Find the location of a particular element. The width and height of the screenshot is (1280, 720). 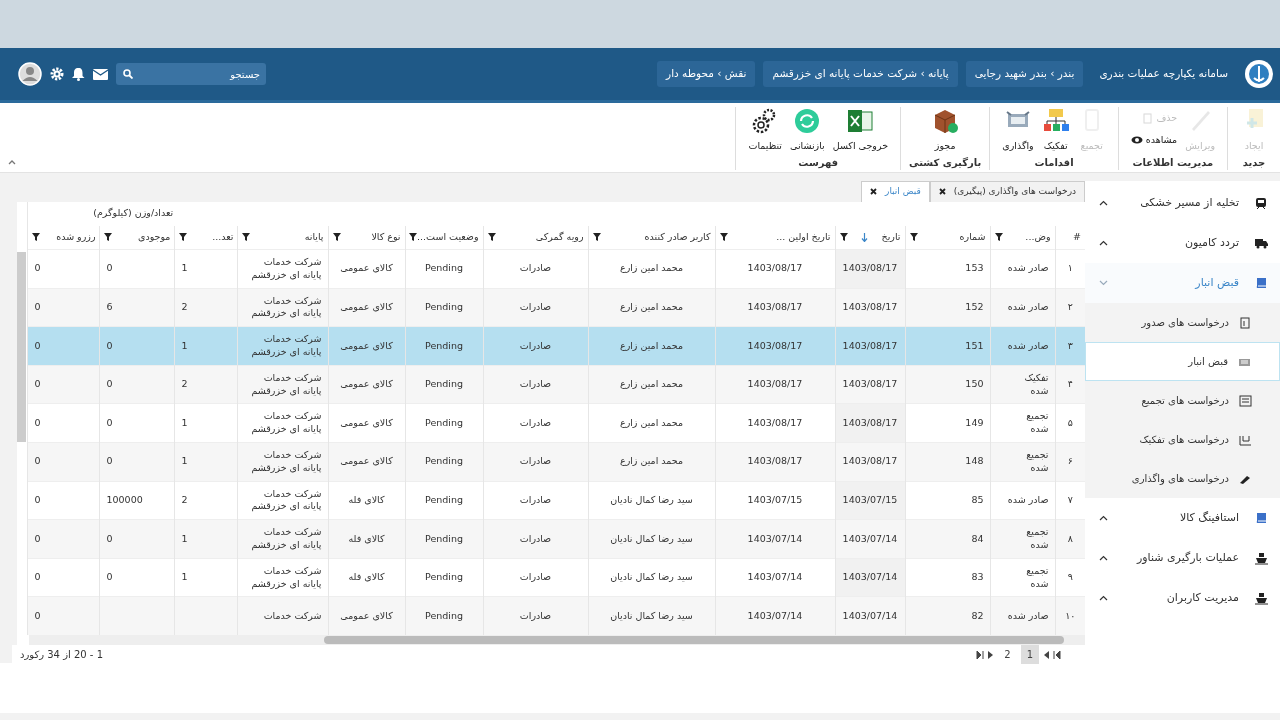

table-cell: صادر شده is located at coordinates (1028, 615).